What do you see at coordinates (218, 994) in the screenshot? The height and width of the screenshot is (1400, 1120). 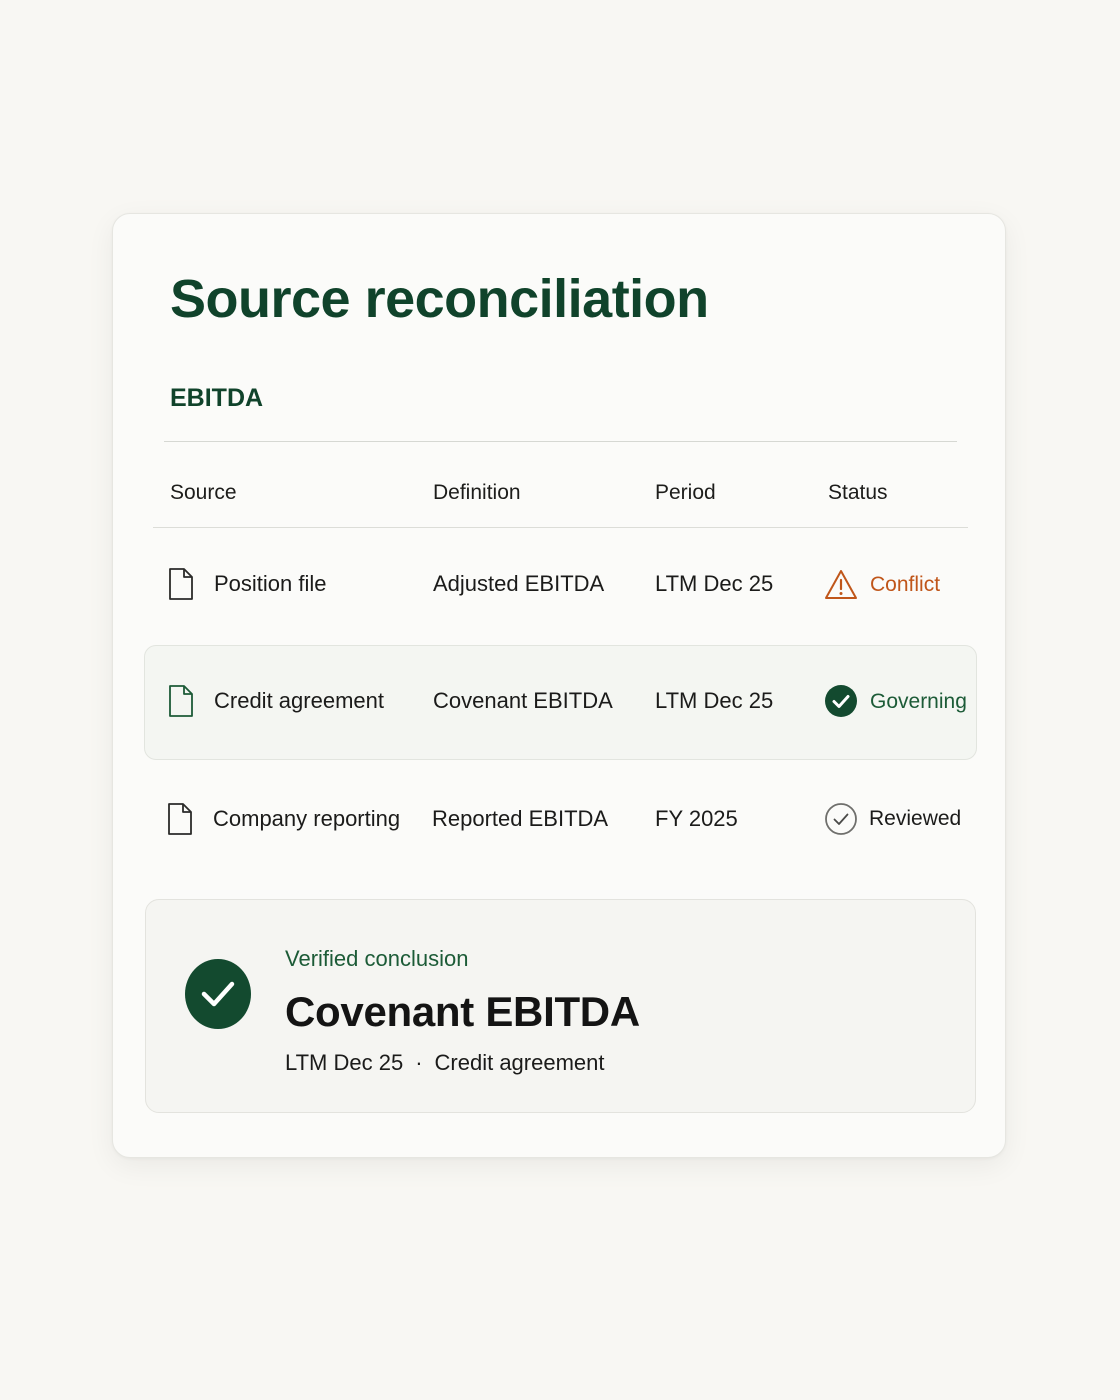 I see `verified-check-icon` at bounding box center [218, 994].